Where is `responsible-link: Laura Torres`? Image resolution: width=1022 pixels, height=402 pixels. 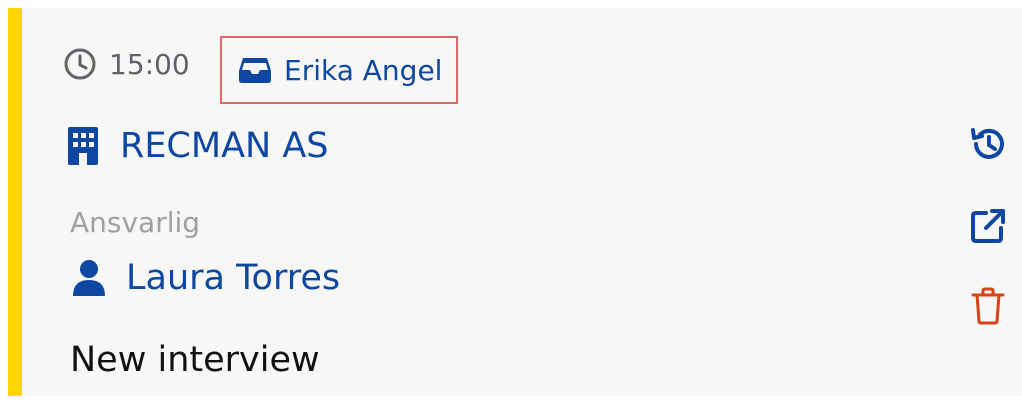 responsible-link: Laura Torres is located at coordinates (206, 278).